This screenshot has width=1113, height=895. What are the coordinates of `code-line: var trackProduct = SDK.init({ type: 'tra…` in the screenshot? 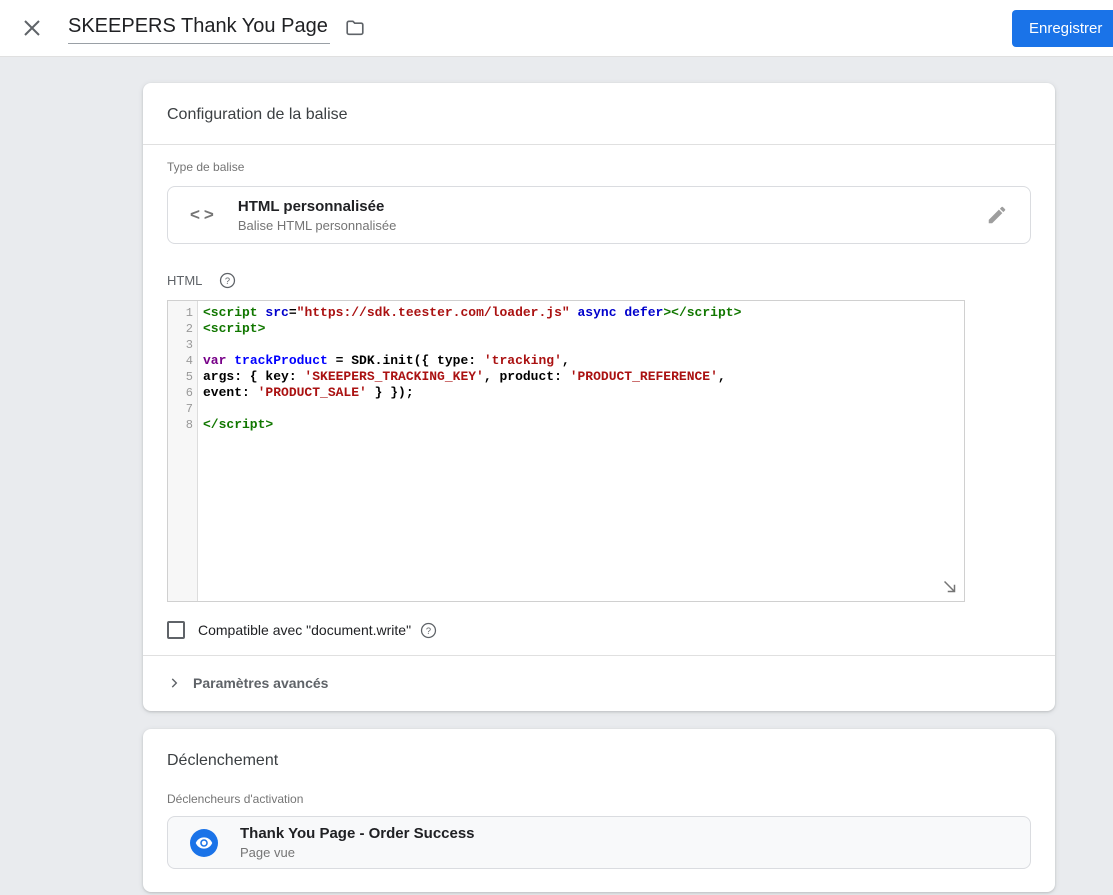 It's located at (472, 361).